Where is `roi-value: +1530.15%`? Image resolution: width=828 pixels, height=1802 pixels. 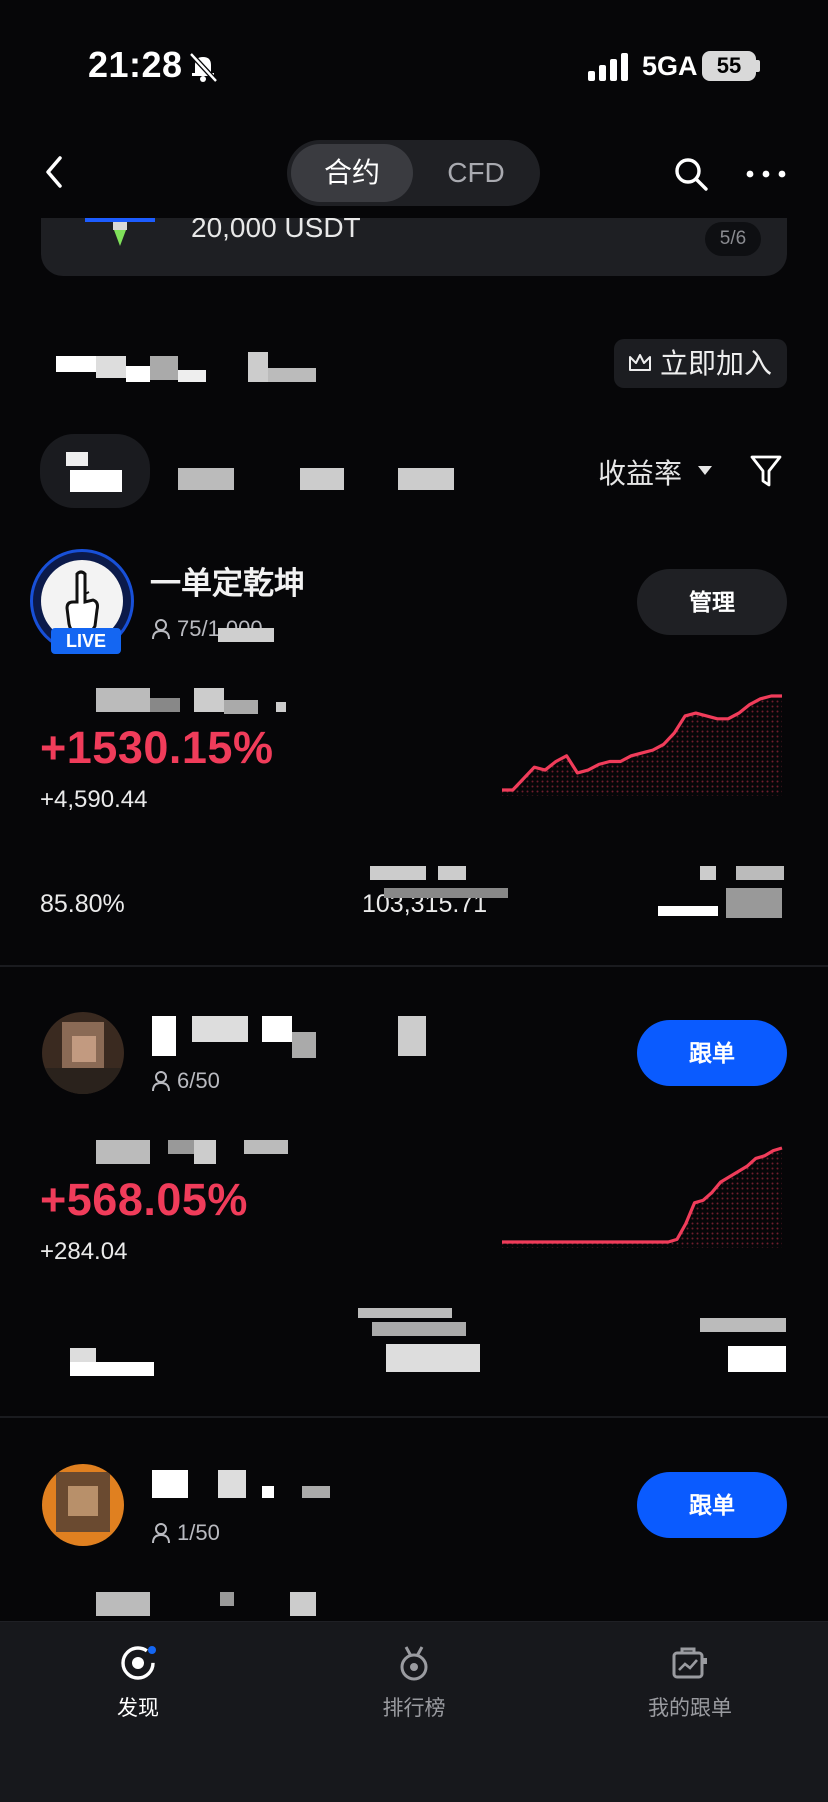
roi-value: +1530.15% is located at coordinates (157, 747).